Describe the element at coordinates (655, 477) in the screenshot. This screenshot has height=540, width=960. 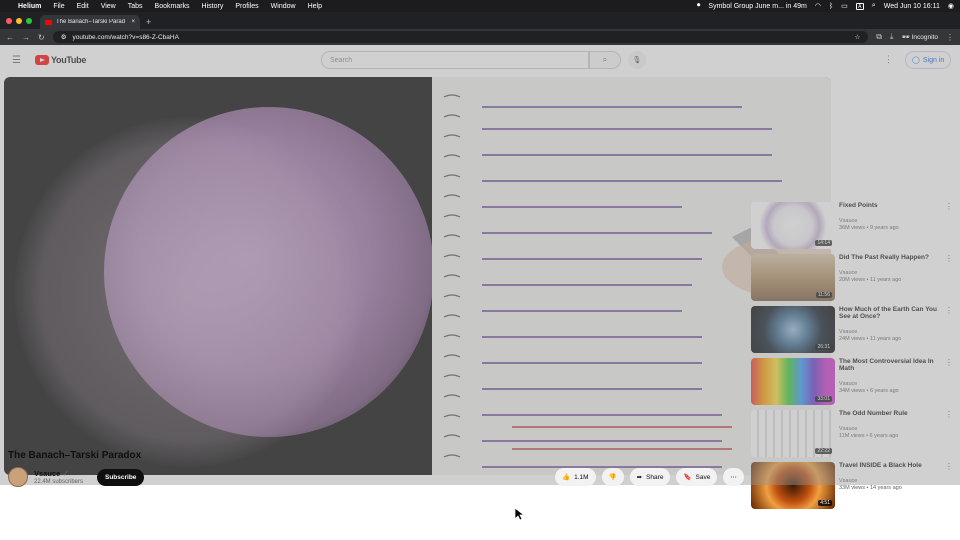
I see `share-label: Share` at that location.